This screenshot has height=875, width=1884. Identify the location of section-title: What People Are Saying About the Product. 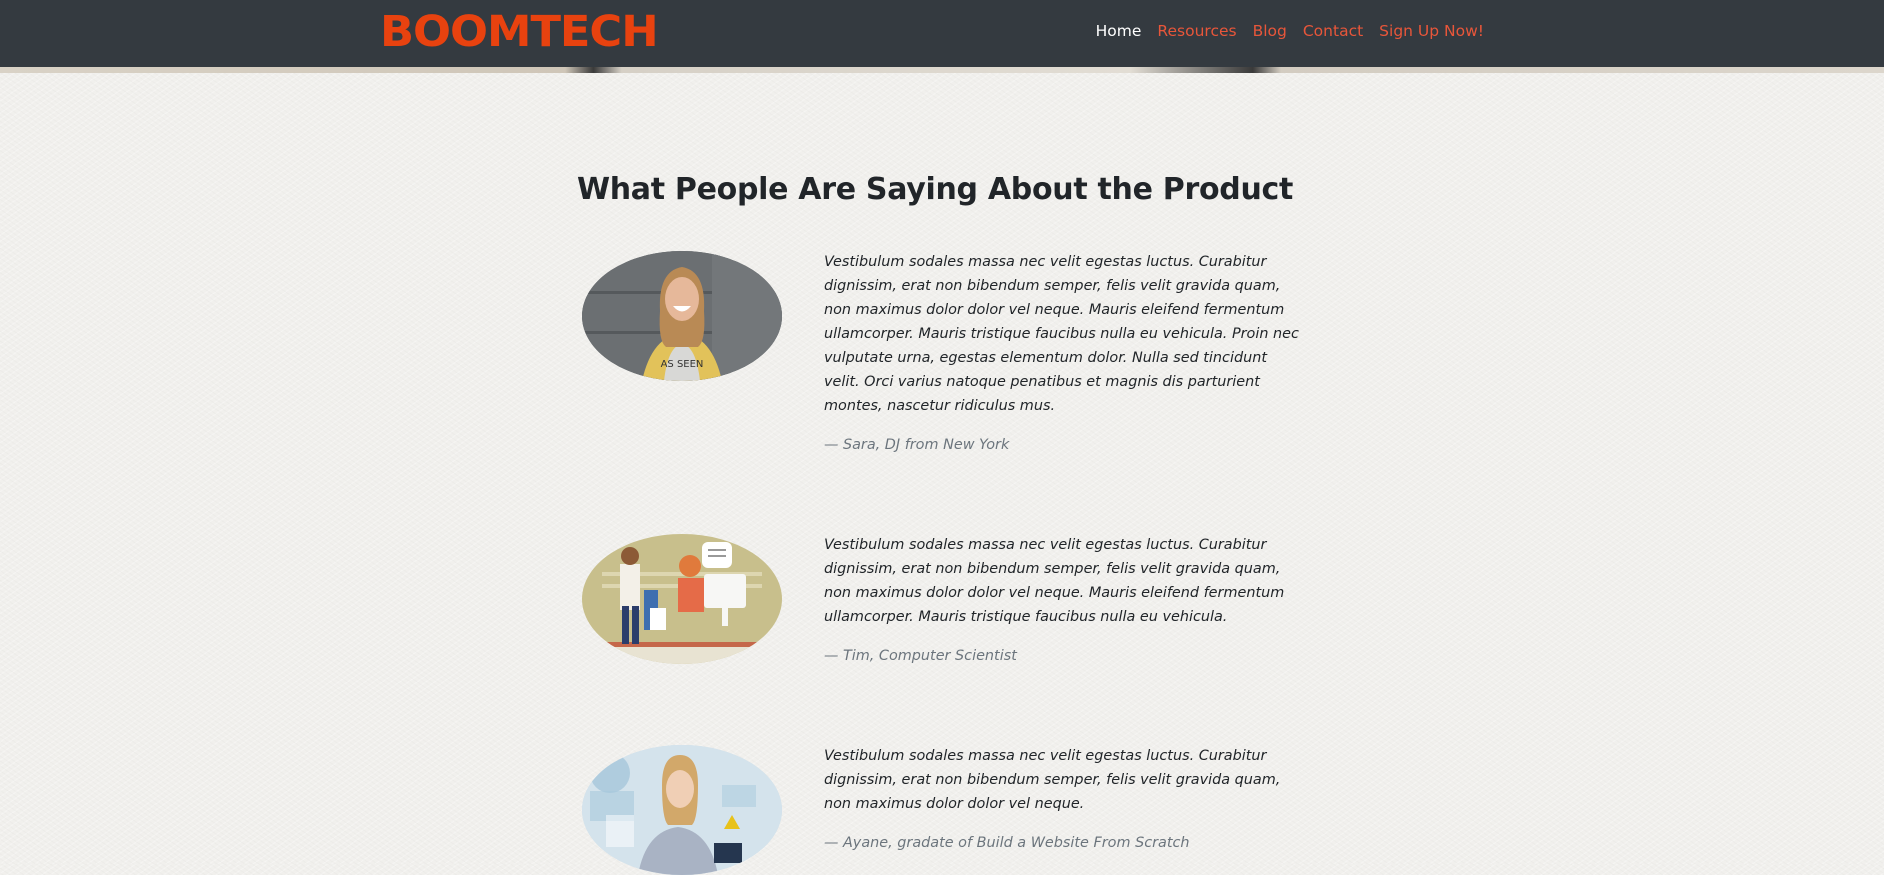
(935, 189).